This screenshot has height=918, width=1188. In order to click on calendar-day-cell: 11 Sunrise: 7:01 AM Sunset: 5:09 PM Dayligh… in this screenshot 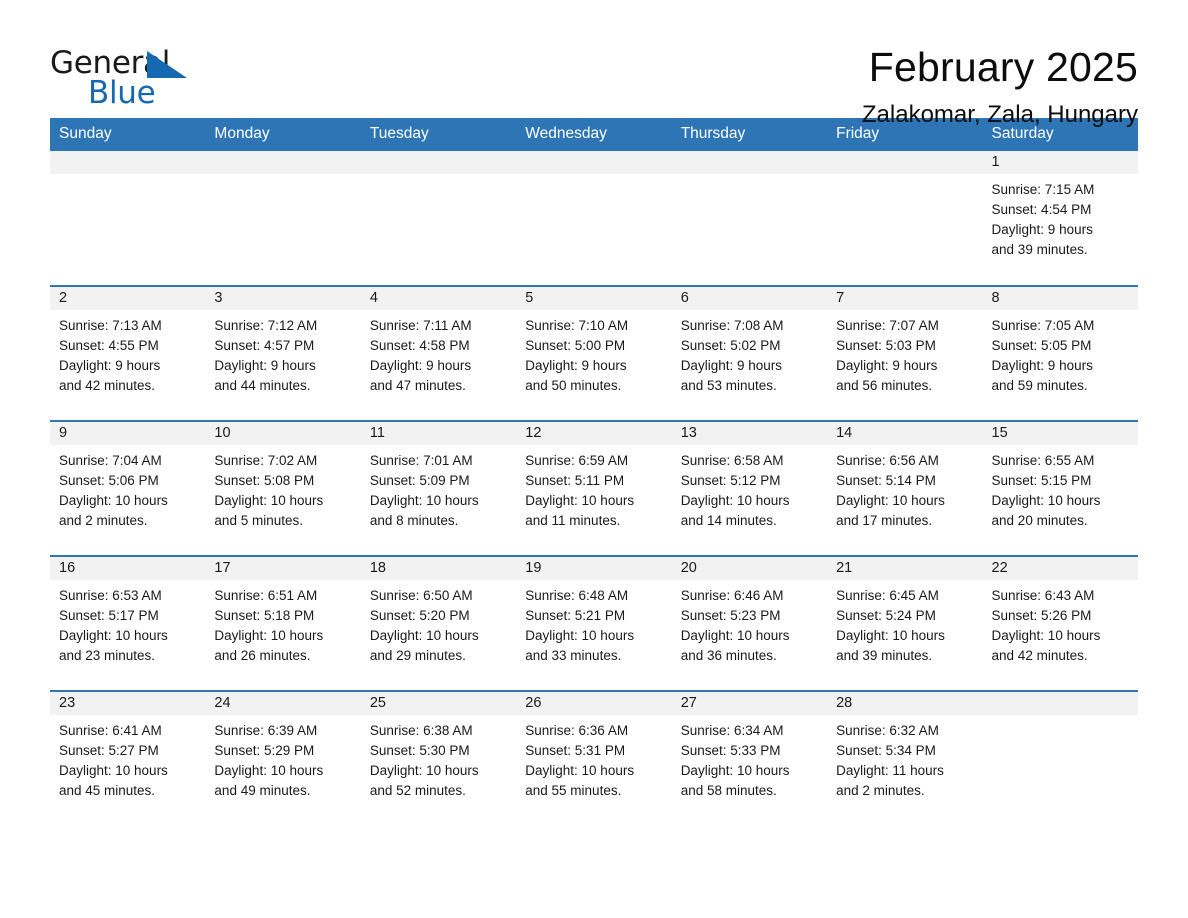, I will do `click(438, 488)`.